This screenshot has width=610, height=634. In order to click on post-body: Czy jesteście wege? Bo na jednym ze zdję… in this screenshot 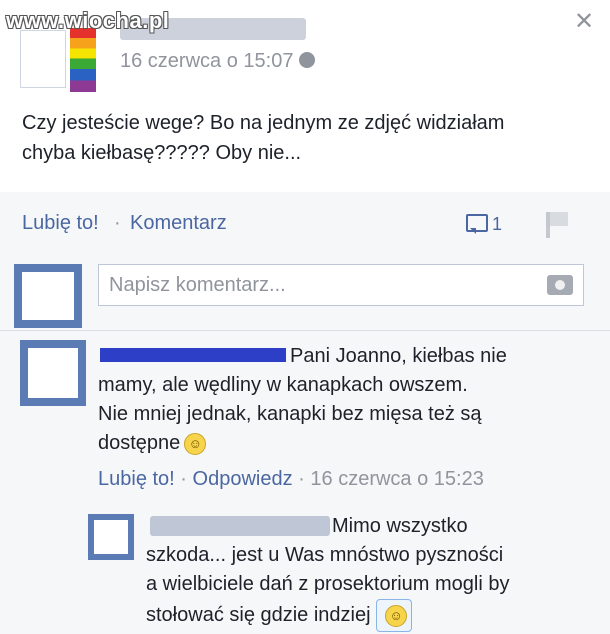, I will do `click(306, 138)`.